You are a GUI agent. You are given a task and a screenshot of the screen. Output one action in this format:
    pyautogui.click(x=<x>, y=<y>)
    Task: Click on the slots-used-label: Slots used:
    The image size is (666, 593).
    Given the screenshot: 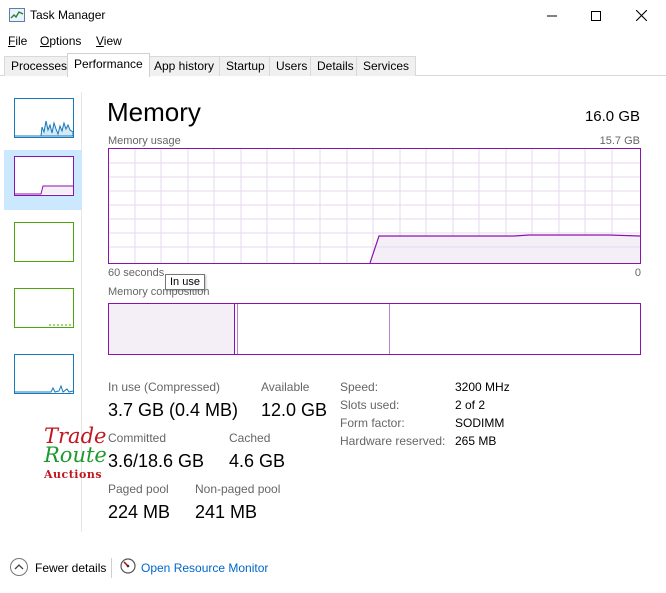 What is the action you would take?
    pyautogui.click(x=370, y=405)
    